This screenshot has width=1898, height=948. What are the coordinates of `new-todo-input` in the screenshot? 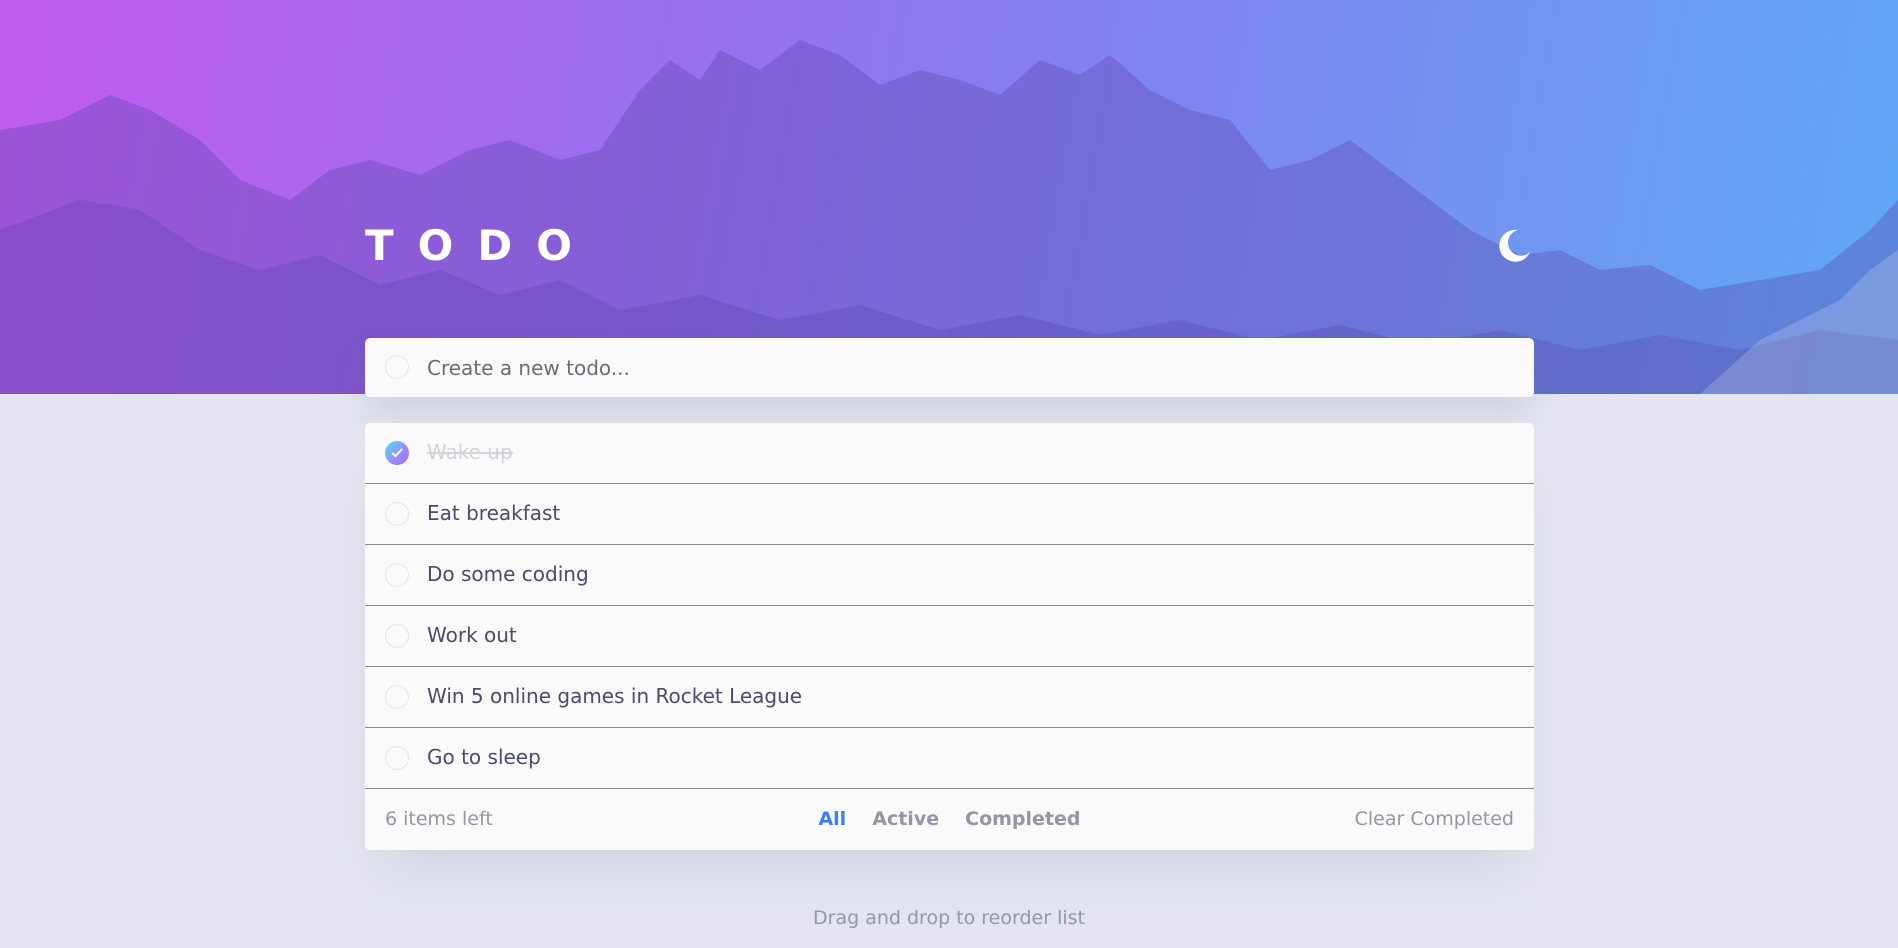 It's located at (967, 367).